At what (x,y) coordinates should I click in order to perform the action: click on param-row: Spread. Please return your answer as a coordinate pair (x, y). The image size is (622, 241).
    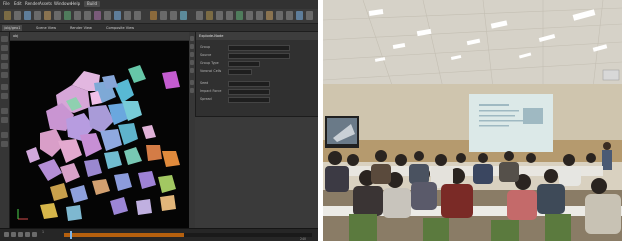
    Looking at the image, I should click on (257, 99).